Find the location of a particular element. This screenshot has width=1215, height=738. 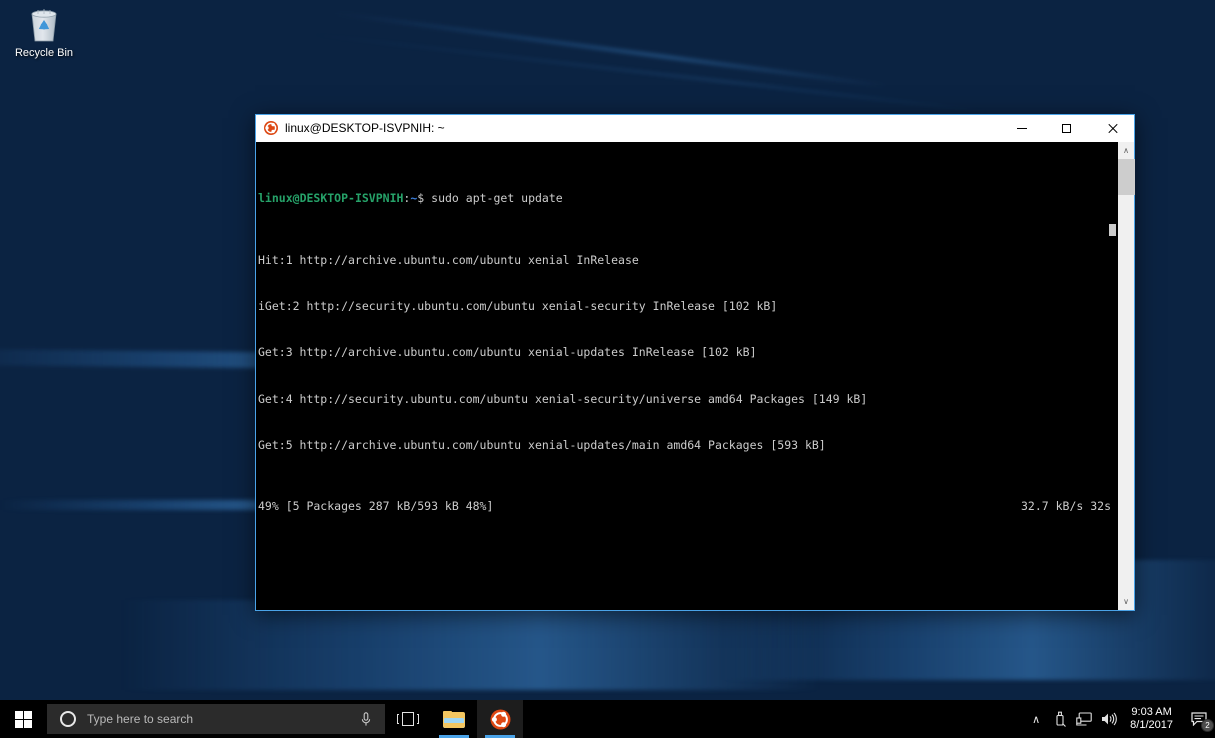

maximize-icon is located at coordinates (1066, 128).